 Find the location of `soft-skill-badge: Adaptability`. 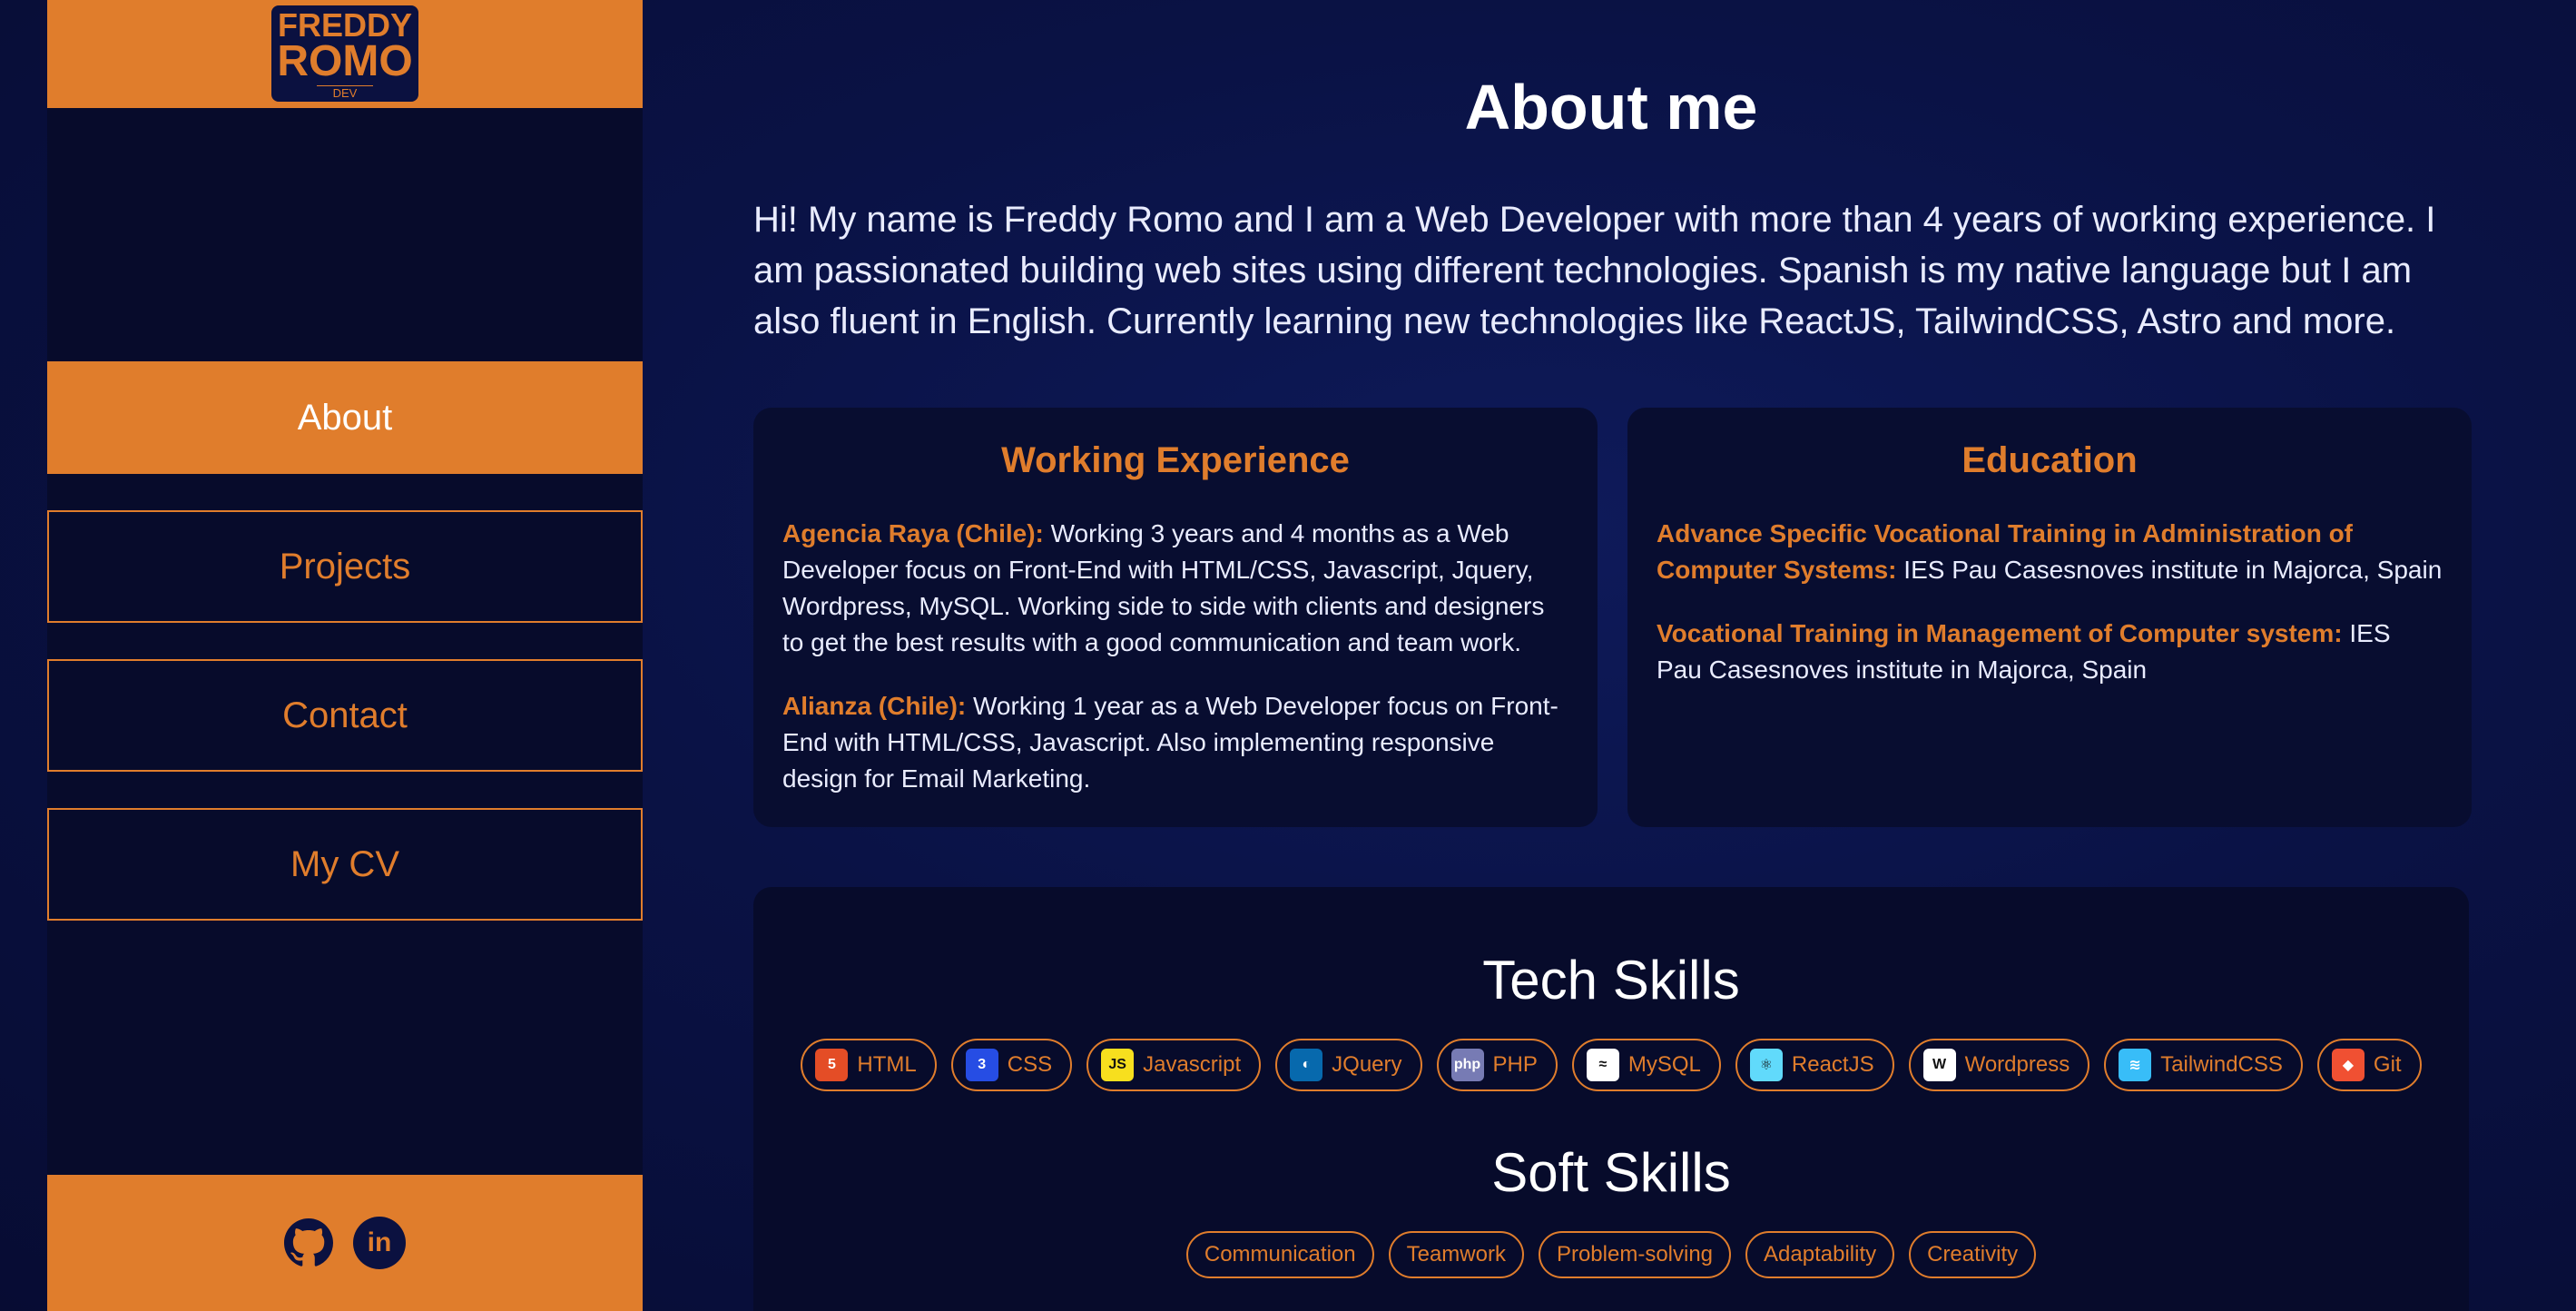

soft-skill-badge: Adaptability is located at coordinates (1820, 1254).